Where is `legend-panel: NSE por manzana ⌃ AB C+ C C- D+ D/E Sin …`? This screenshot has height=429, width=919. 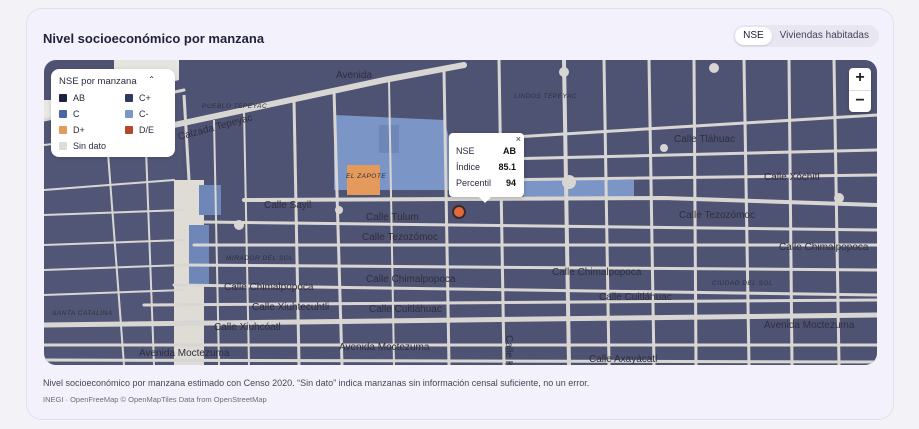
legend-panel: NSE por manzana ⌃ AB C+ C C- D+ D/E Sin … is located at coordinates (113, 113).